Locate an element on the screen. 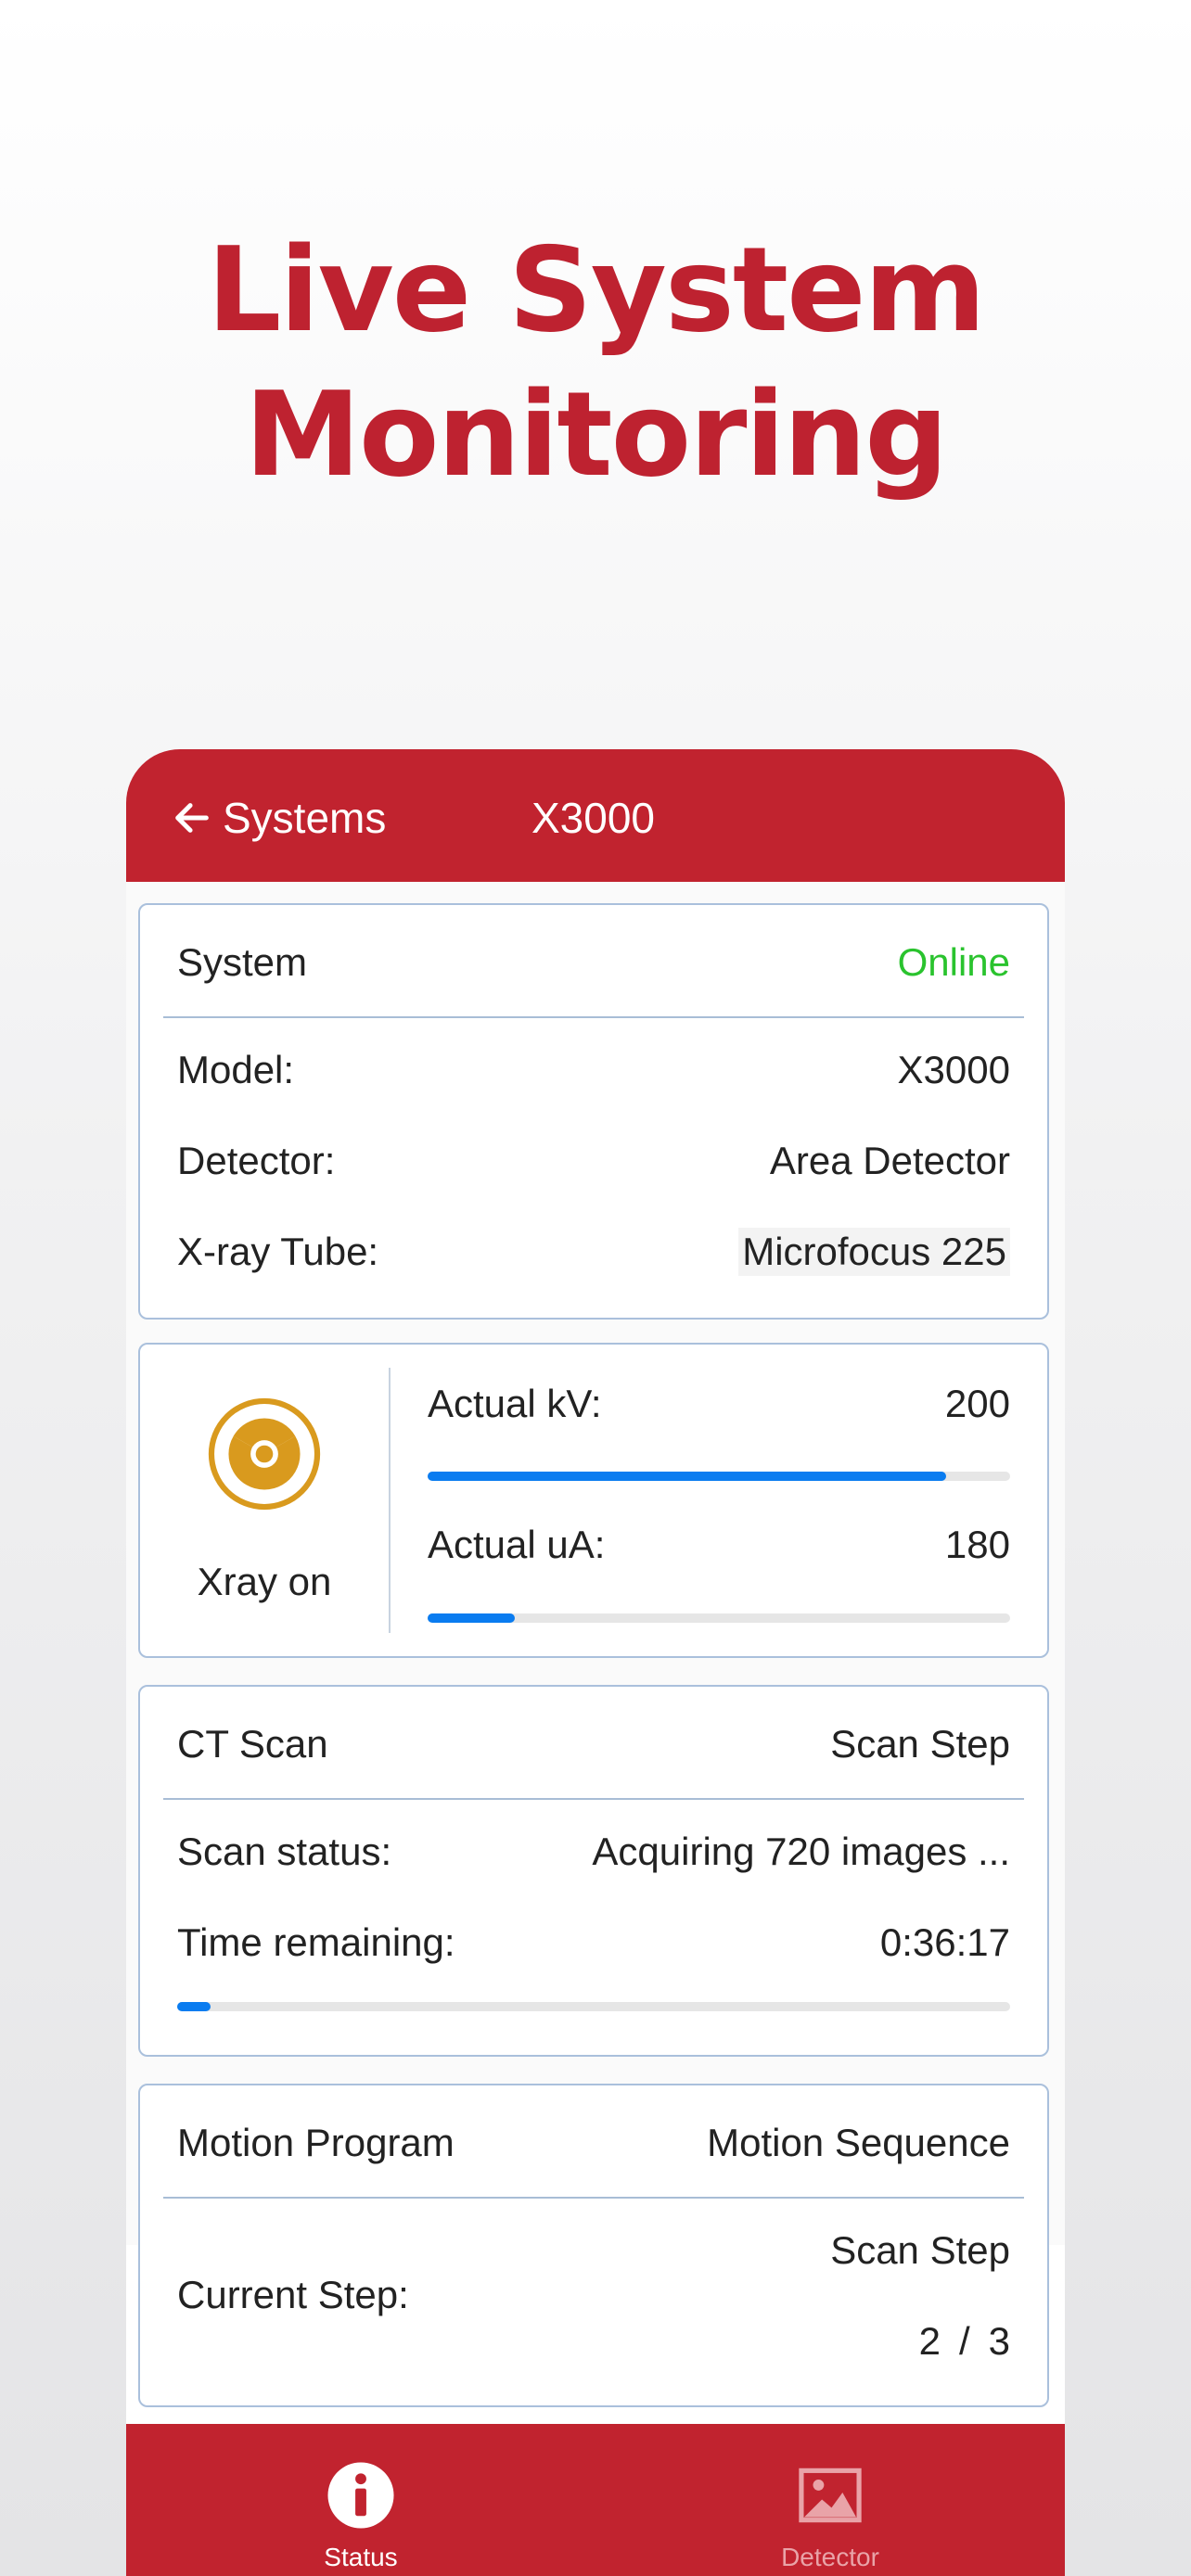 The height and width of the screenshot is (2576, 1191). scan-progress-bar is located at coordinates (593, 2007).